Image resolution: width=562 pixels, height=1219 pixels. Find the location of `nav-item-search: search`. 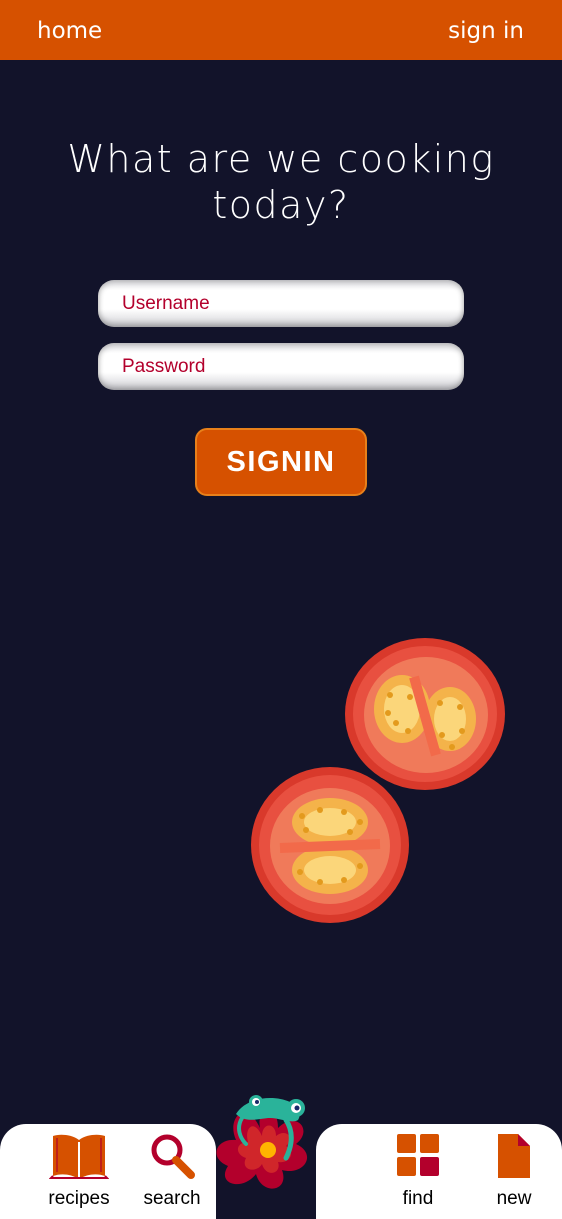

nav-item-search: search is located at coordinates (172, 1170).